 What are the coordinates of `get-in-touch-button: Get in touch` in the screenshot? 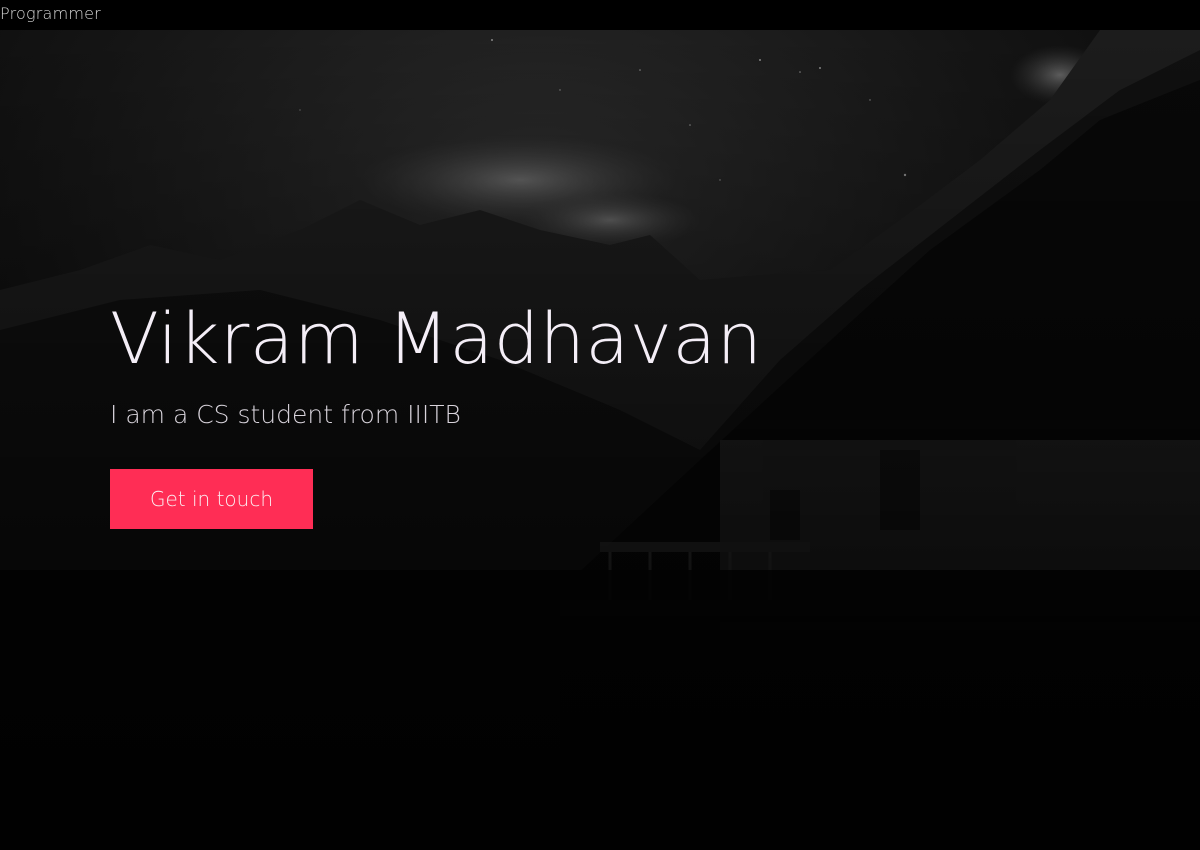 It's located at (211, 499).